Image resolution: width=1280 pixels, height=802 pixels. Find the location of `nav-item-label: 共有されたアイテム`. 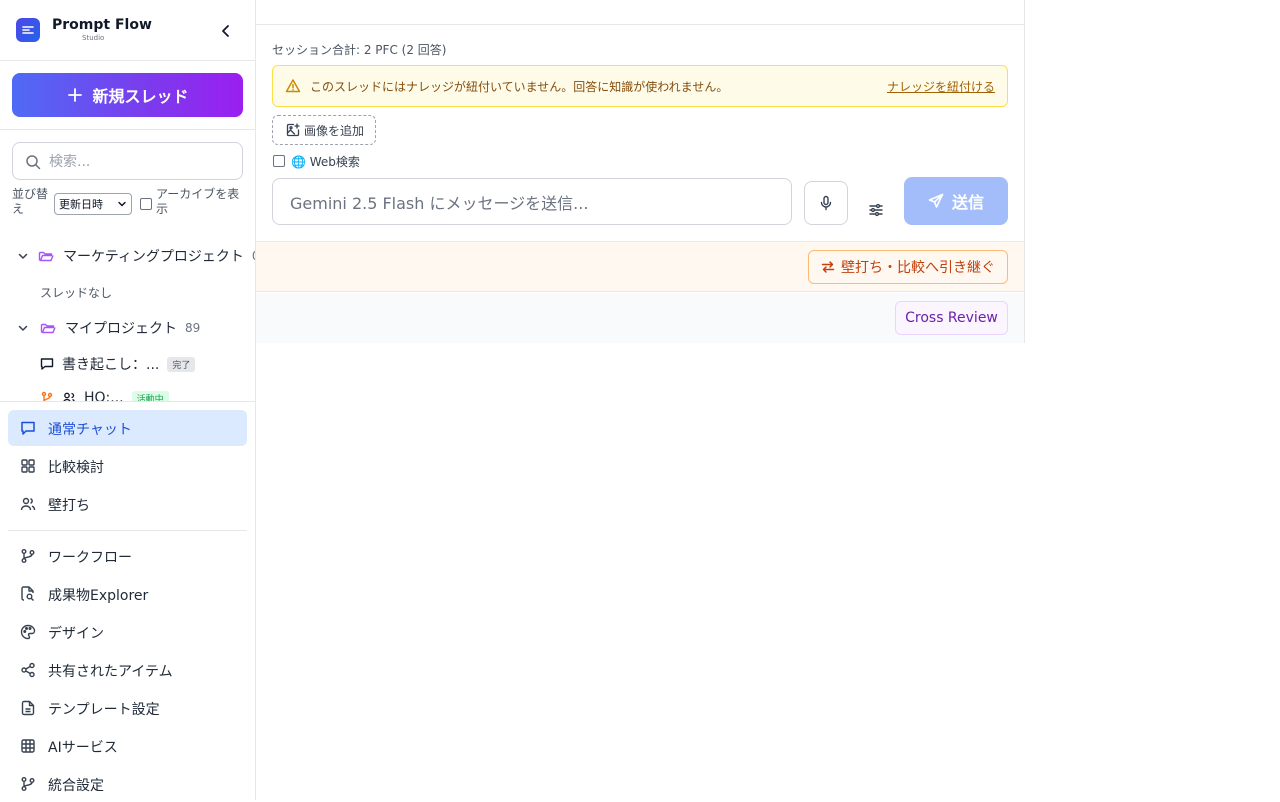

nav-item-label: 共有されたアイテム is located at coordinates (110, 672).